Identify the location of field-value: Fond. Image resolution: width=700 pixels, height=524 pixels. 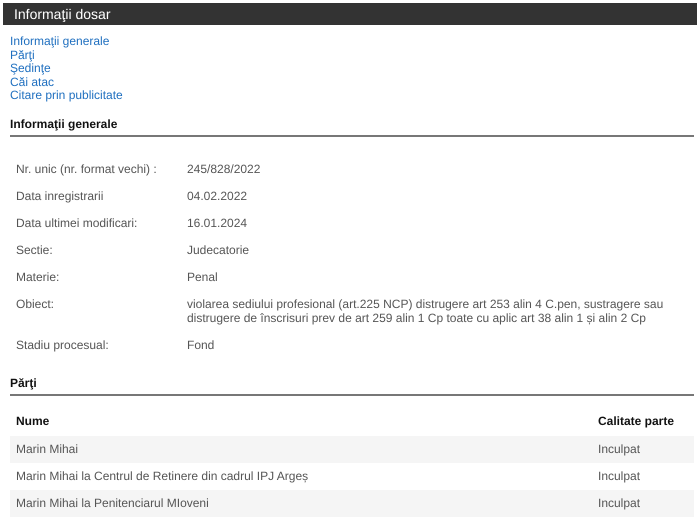
(201, 345).